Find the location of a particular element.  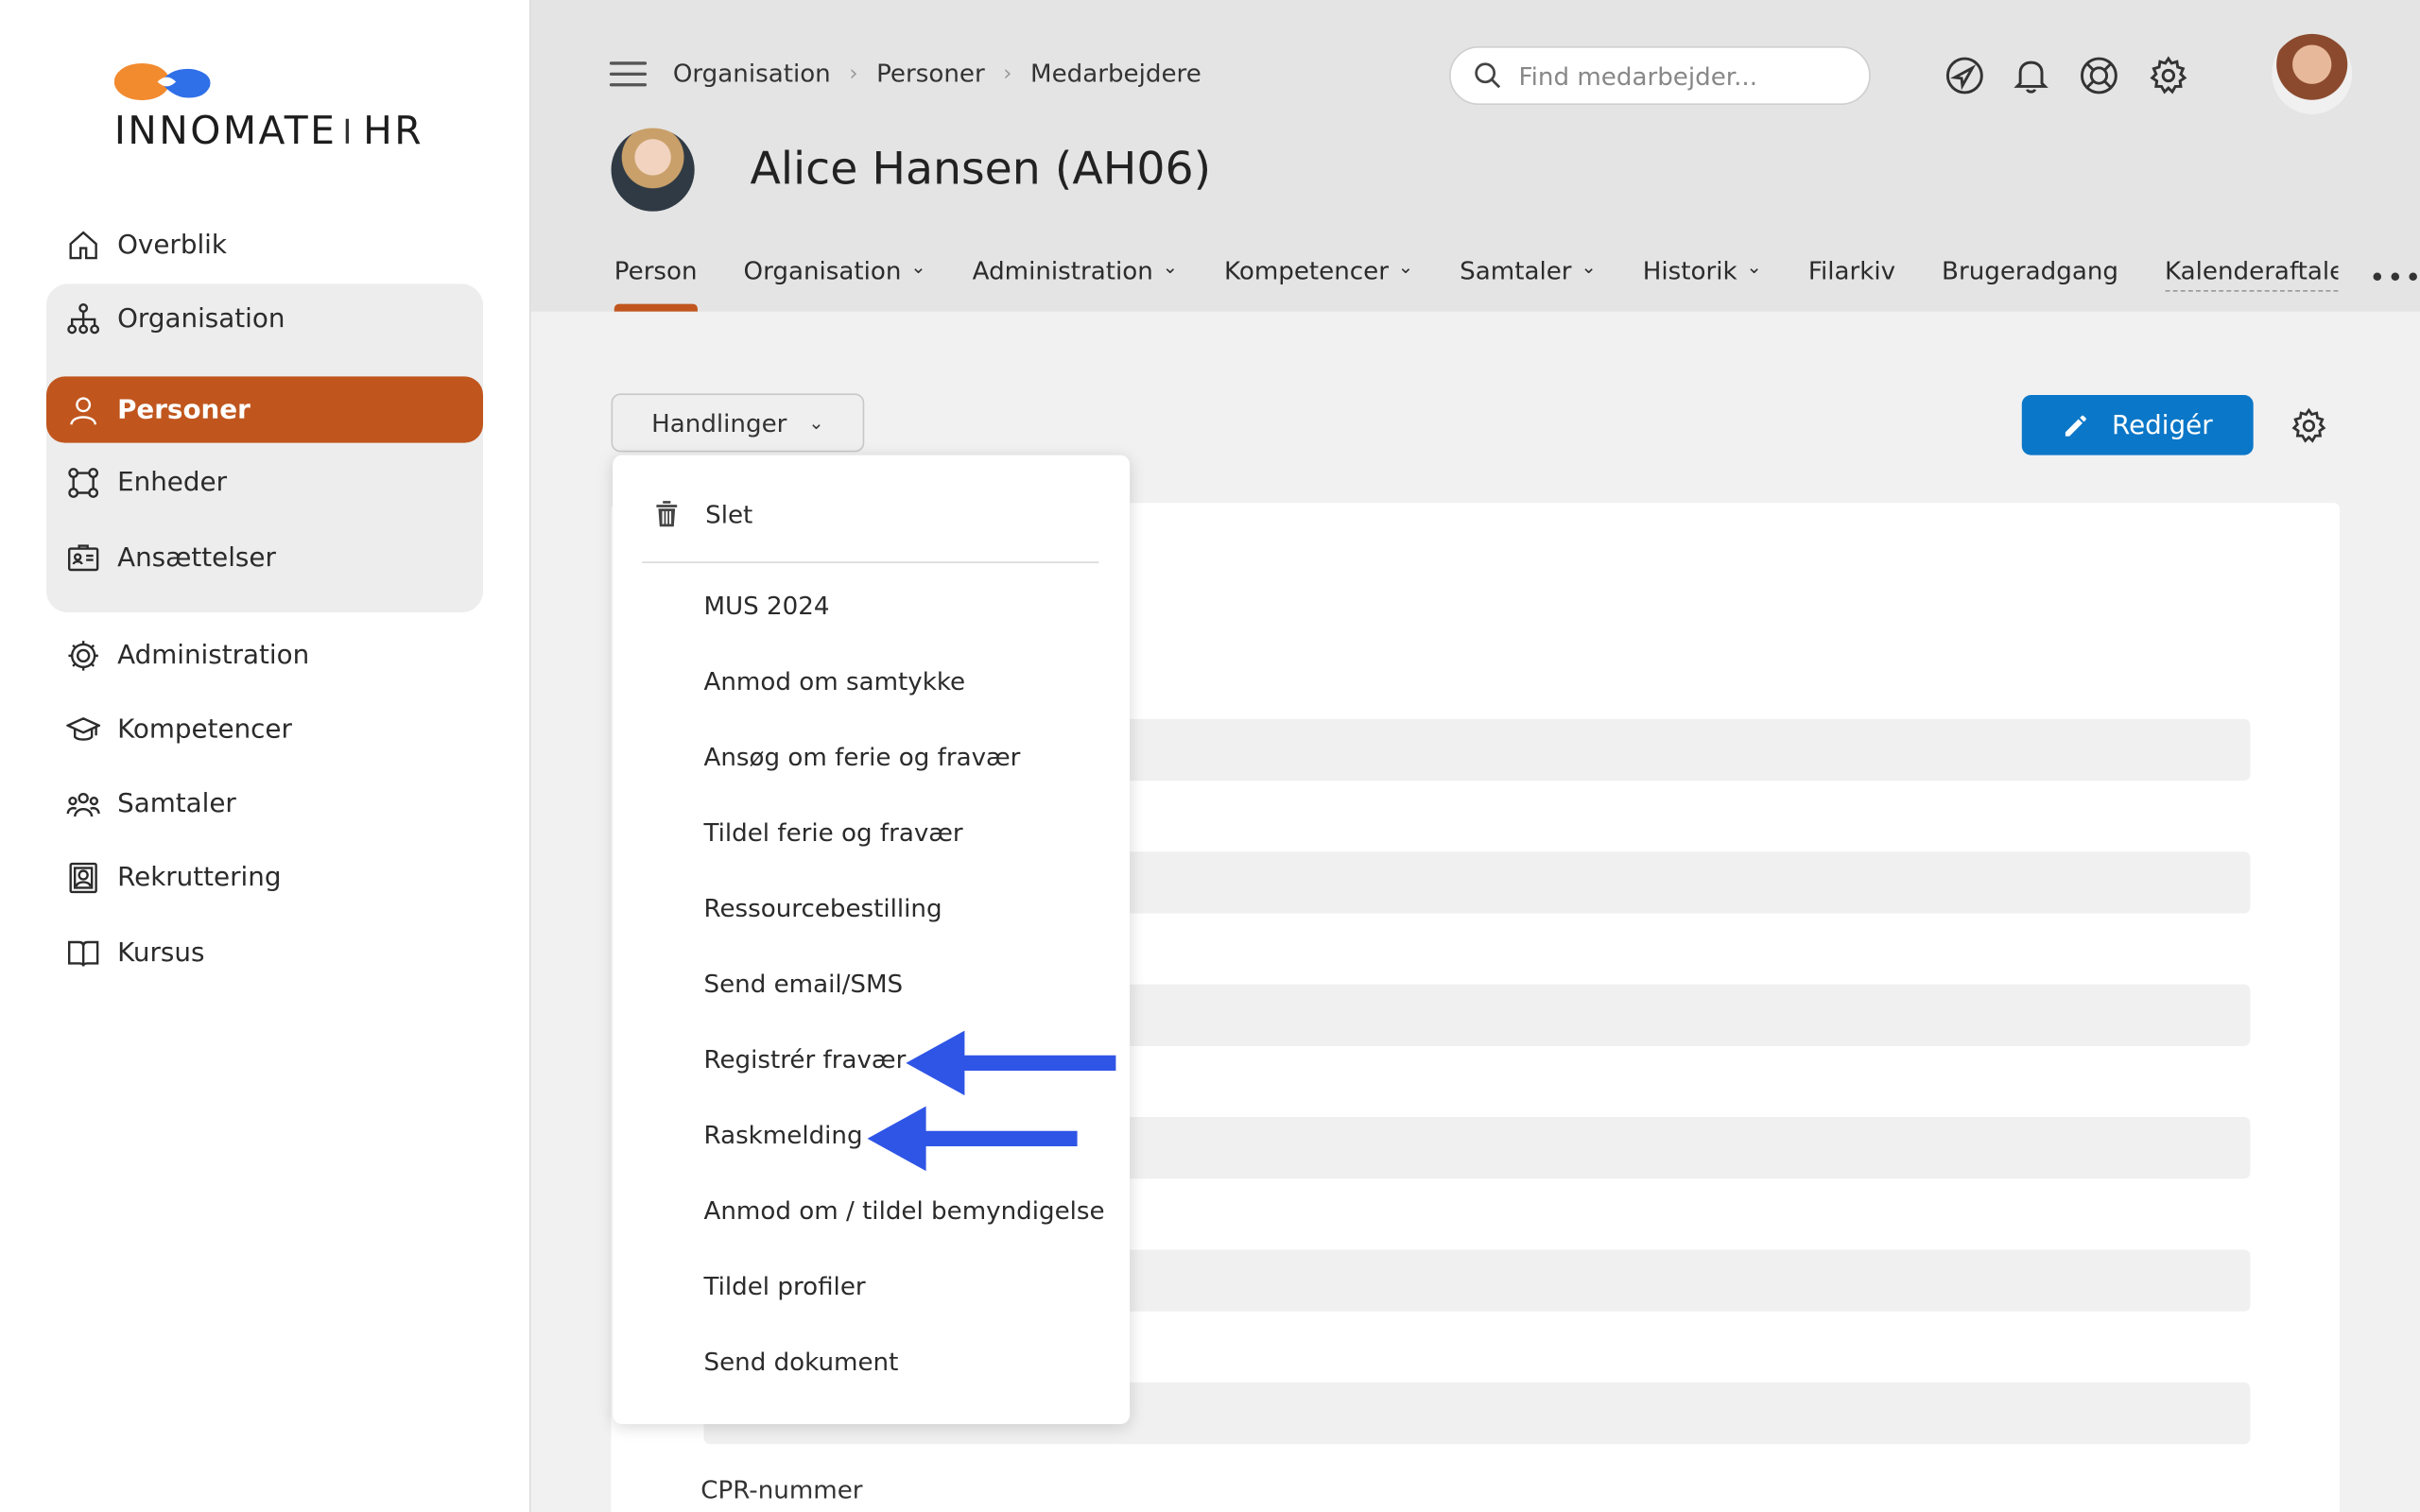

sidebar-item-personer: Personer is located at coordinates (264, 409).